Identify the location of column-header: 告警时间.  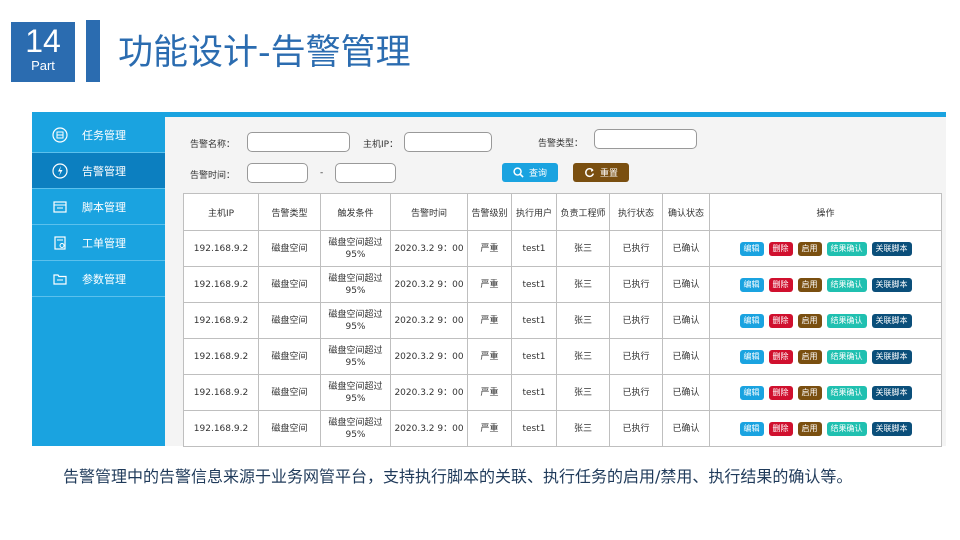
(429, 212).